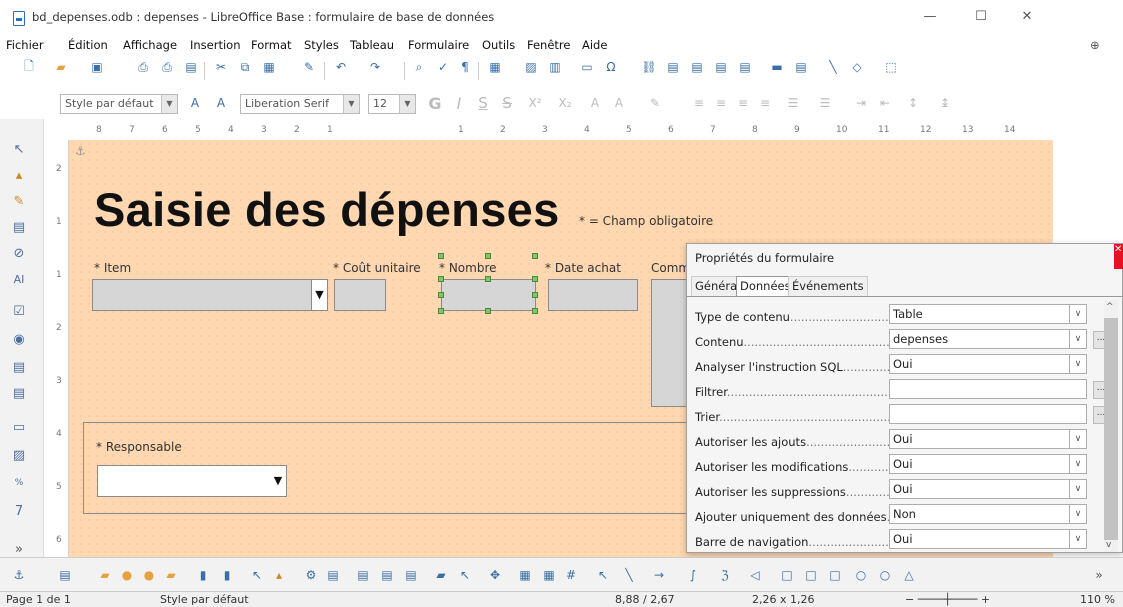 This screenshot has width=1123, height=607. Describe the element at coordinates (861, 103) in the screenshot. I see `indent-increase-icon: ⇥` at that location.